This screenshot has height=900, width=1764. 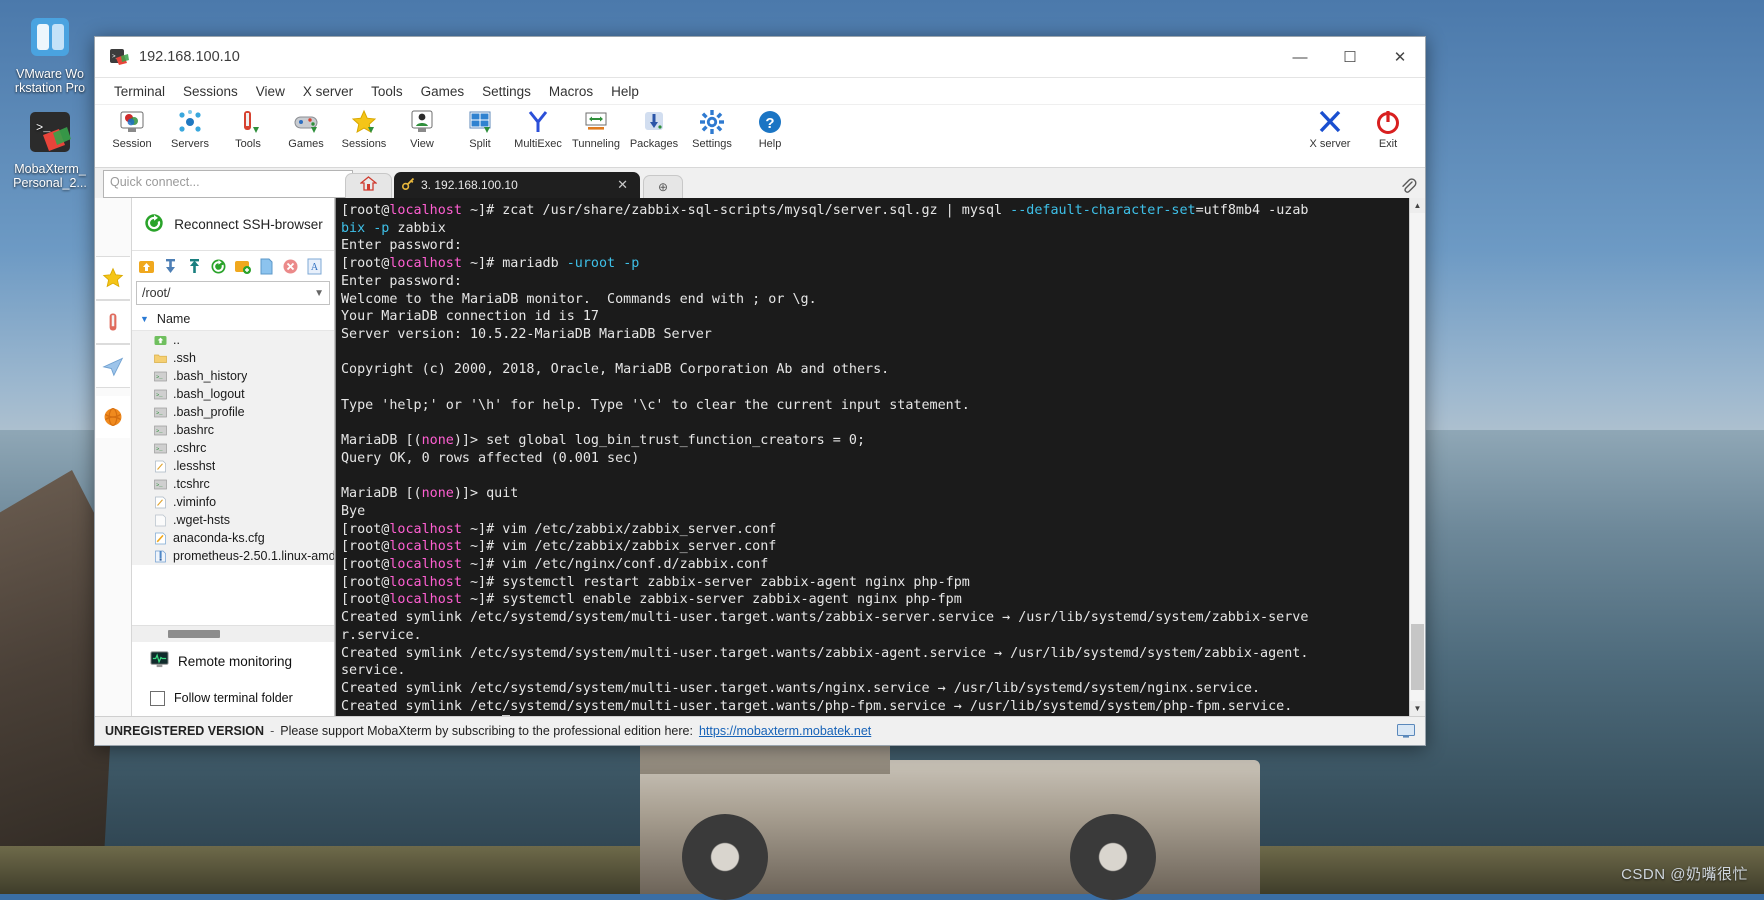 I want to click on list-item: >_ .tcshrc, so click(x=233, y=484).